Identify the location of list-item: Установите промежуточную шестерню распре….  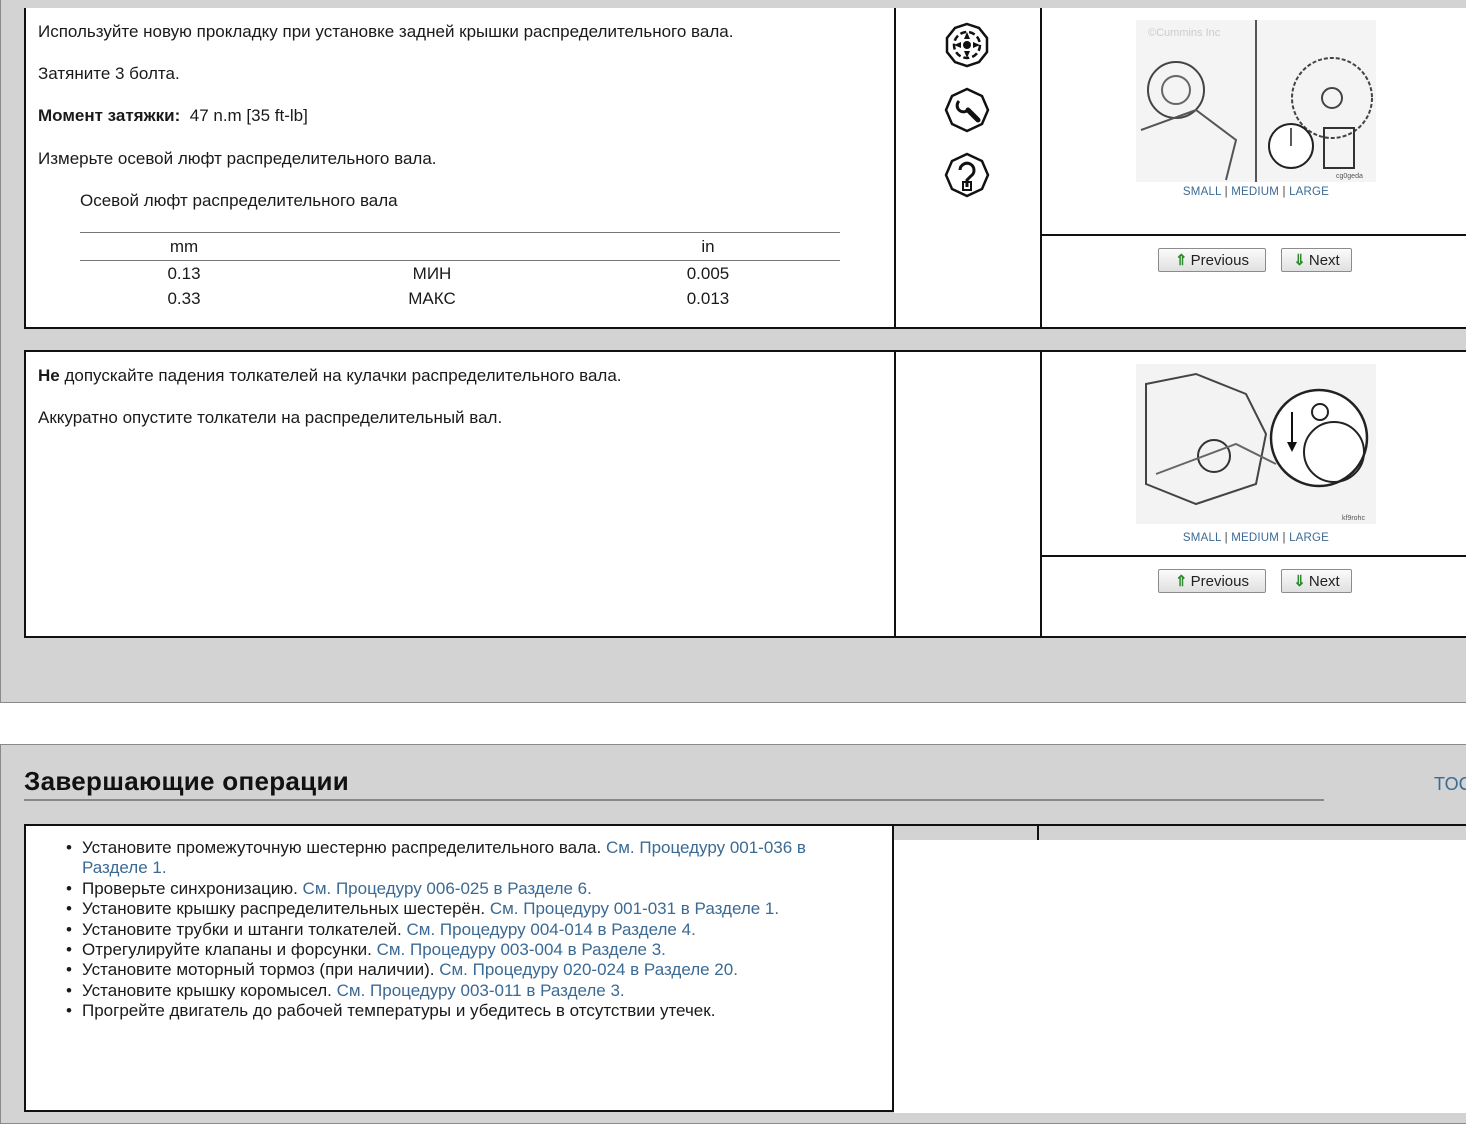
(464, 858).